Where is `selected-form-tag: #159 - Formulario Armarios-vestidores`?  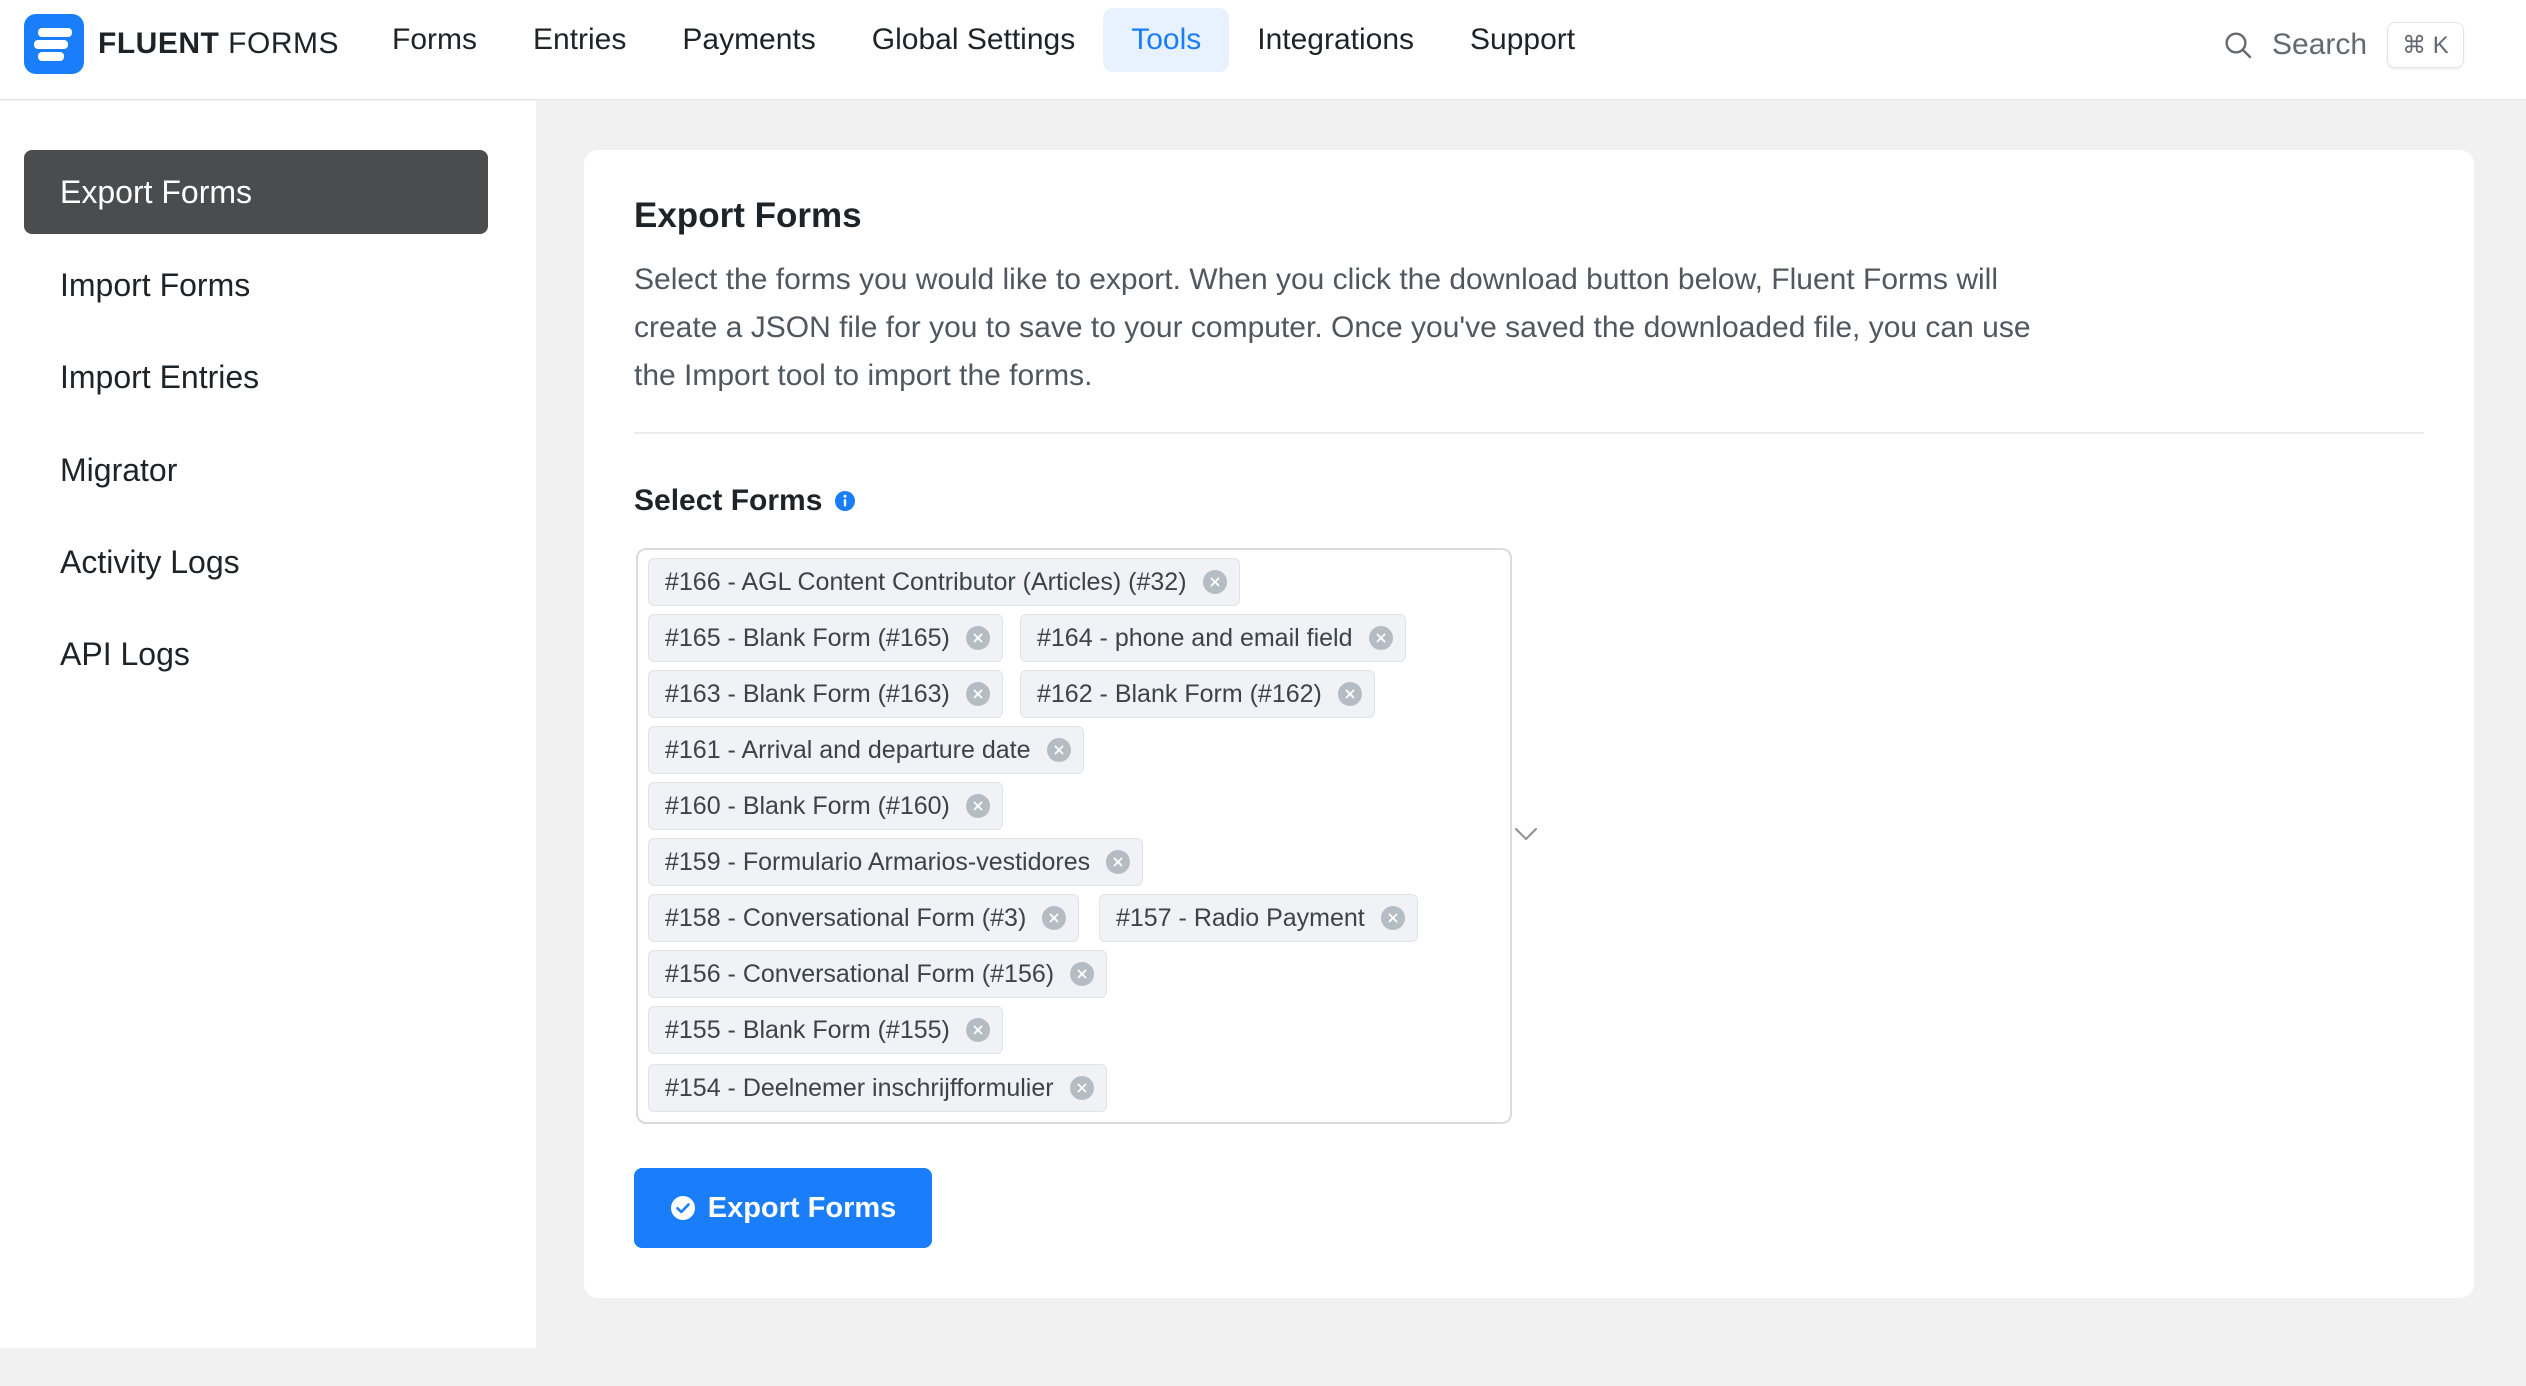
selected-form-tag: #159 - Formulario Armarios-vestidores is located at coordinates (896, 862).